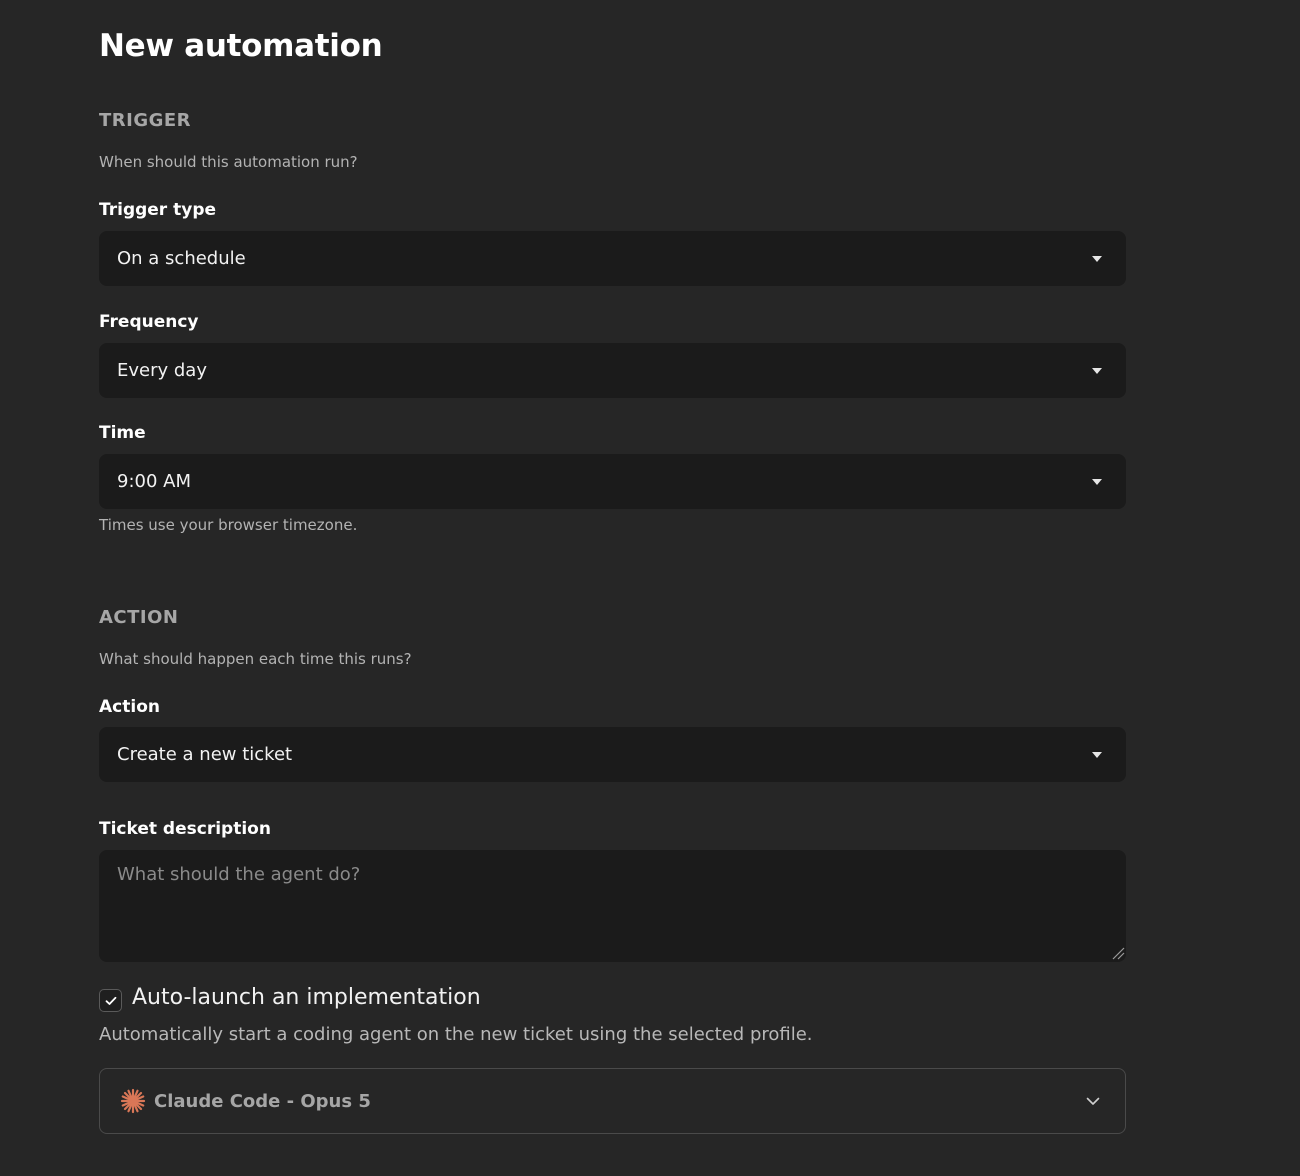  I want to click on trigger-type-label: Trigger type, so click(158, 210).